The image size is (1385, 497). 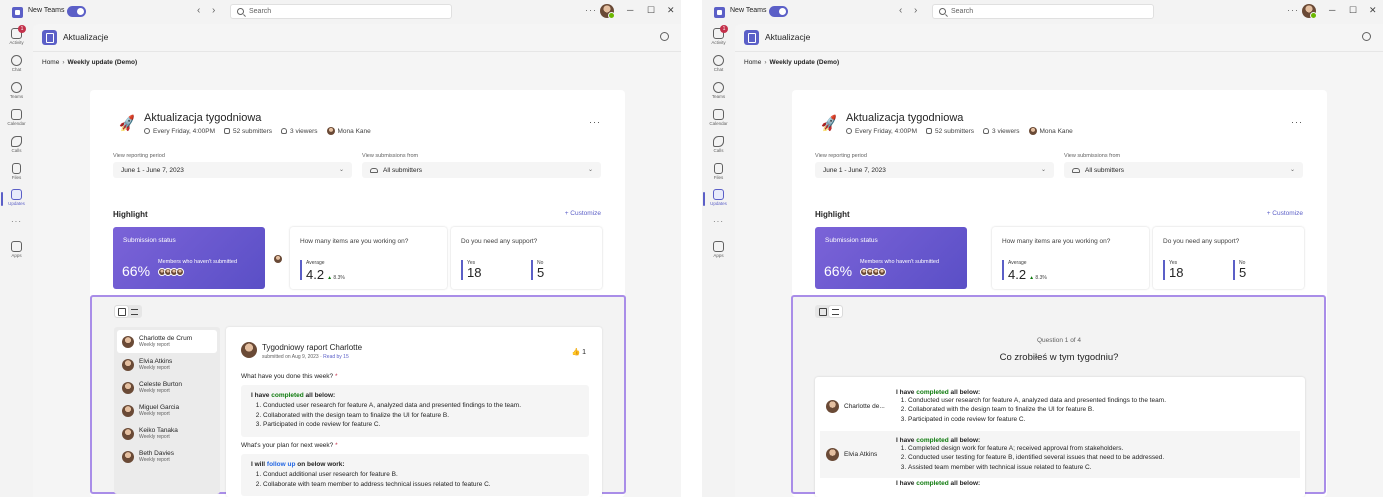 What do you see at coordinates (315, 274) in the screenshot?
I see `stat-value: 4.2` at bounding box center [315, 274].